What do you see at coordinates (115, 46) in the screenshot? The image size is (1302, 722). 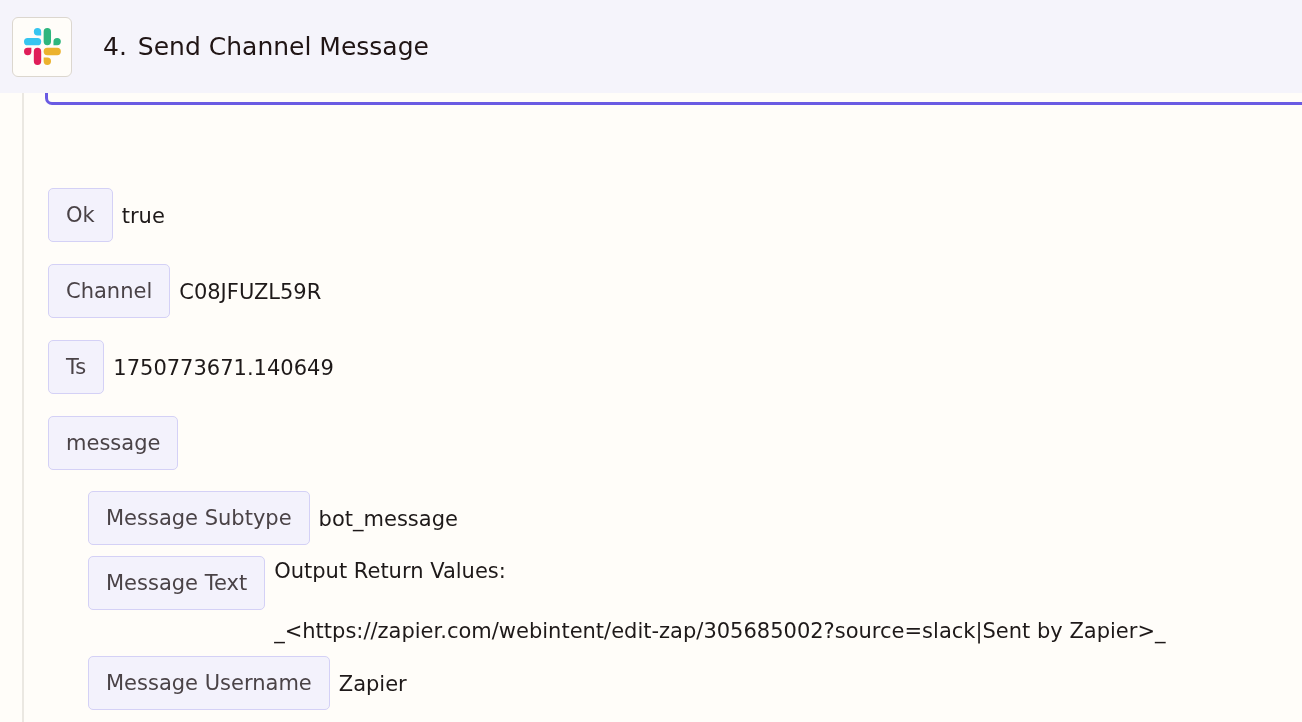 I see `step-number: 4.` at bounding box center [115, 46].